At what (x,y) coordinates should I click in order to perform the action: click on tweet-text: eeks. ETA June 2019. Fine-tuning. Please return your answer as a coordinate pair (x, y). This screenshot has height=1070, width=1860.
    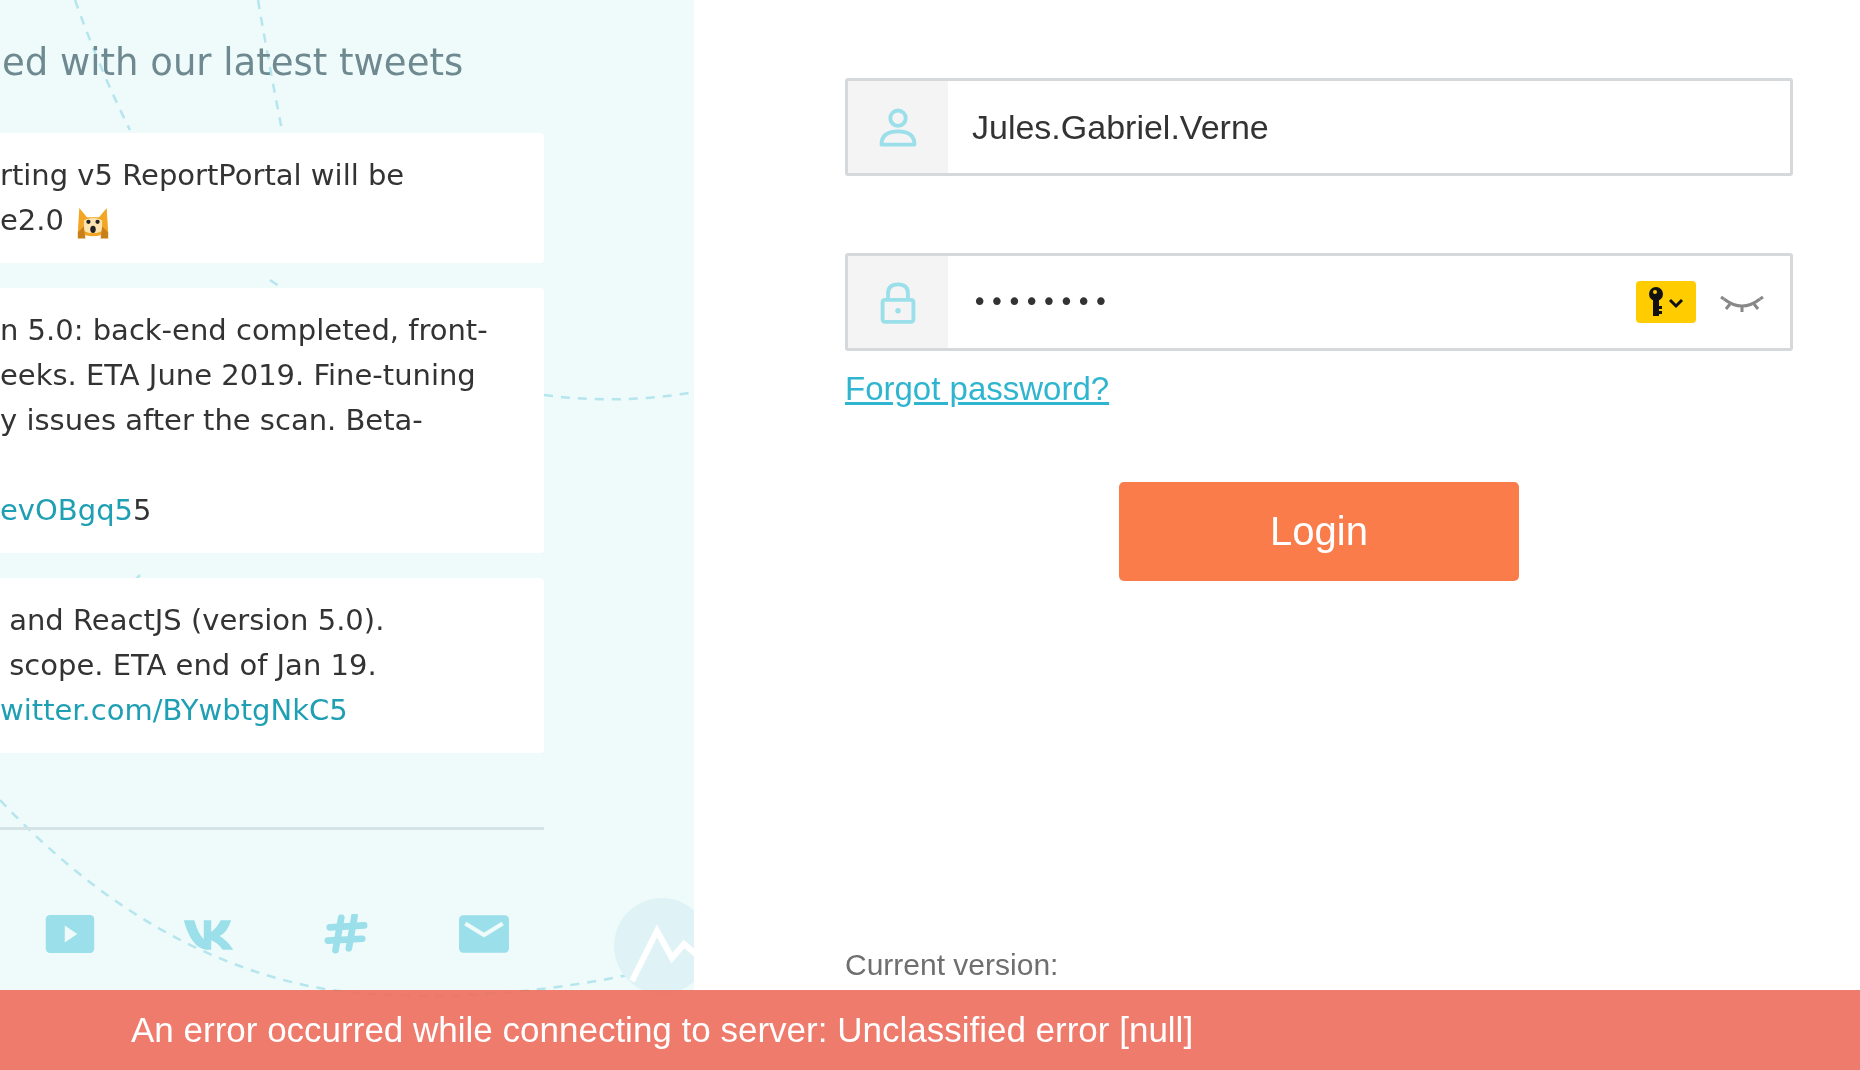
    Looking at the image, I should click on (238, 375).